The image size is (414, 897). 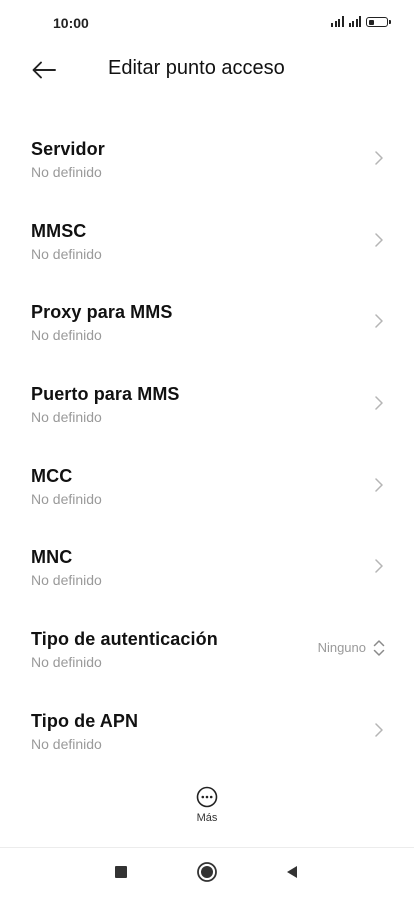 What do you see at coordinates (105, 394) in the screenshot?
I see `item-label: Puerto para MMS` at bounding box center [105, 394].